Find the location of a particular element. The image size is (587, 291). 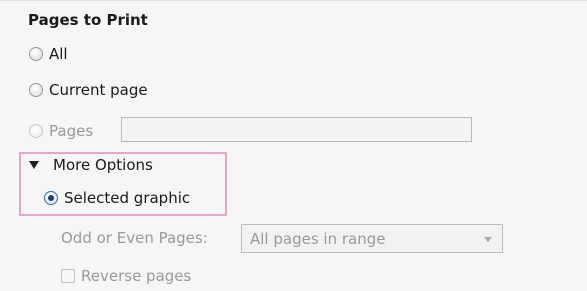

expand-triangle-icon is located at coordinates (34, 165).